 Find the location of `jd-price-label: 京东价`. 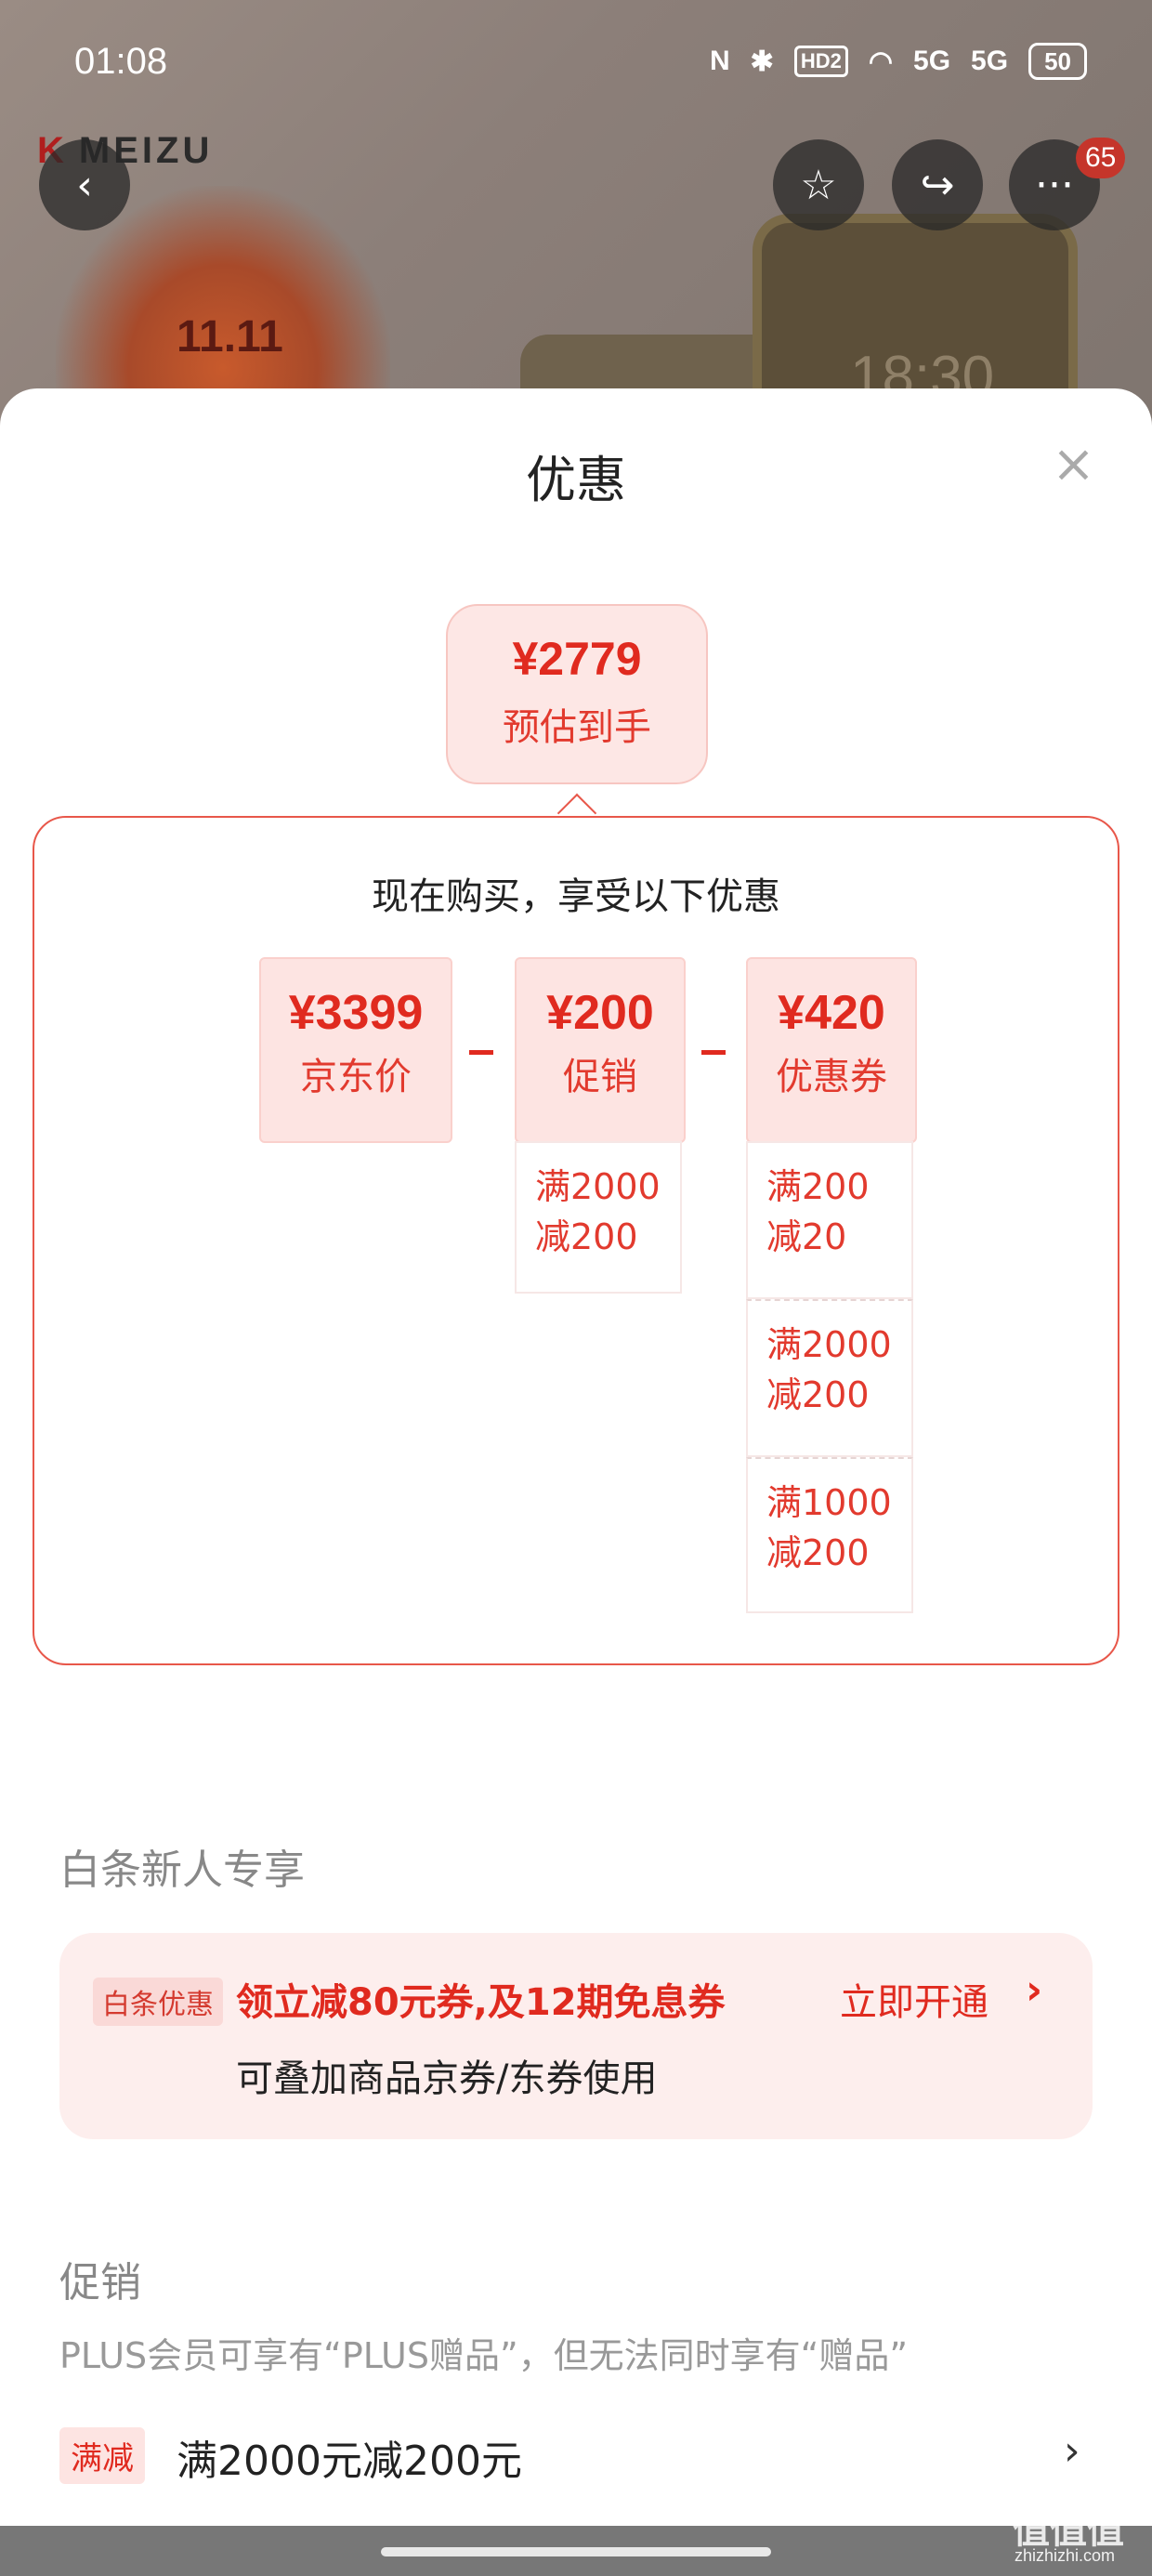

jd-price-label: 京东价 is located at coordinates (356, 1077).